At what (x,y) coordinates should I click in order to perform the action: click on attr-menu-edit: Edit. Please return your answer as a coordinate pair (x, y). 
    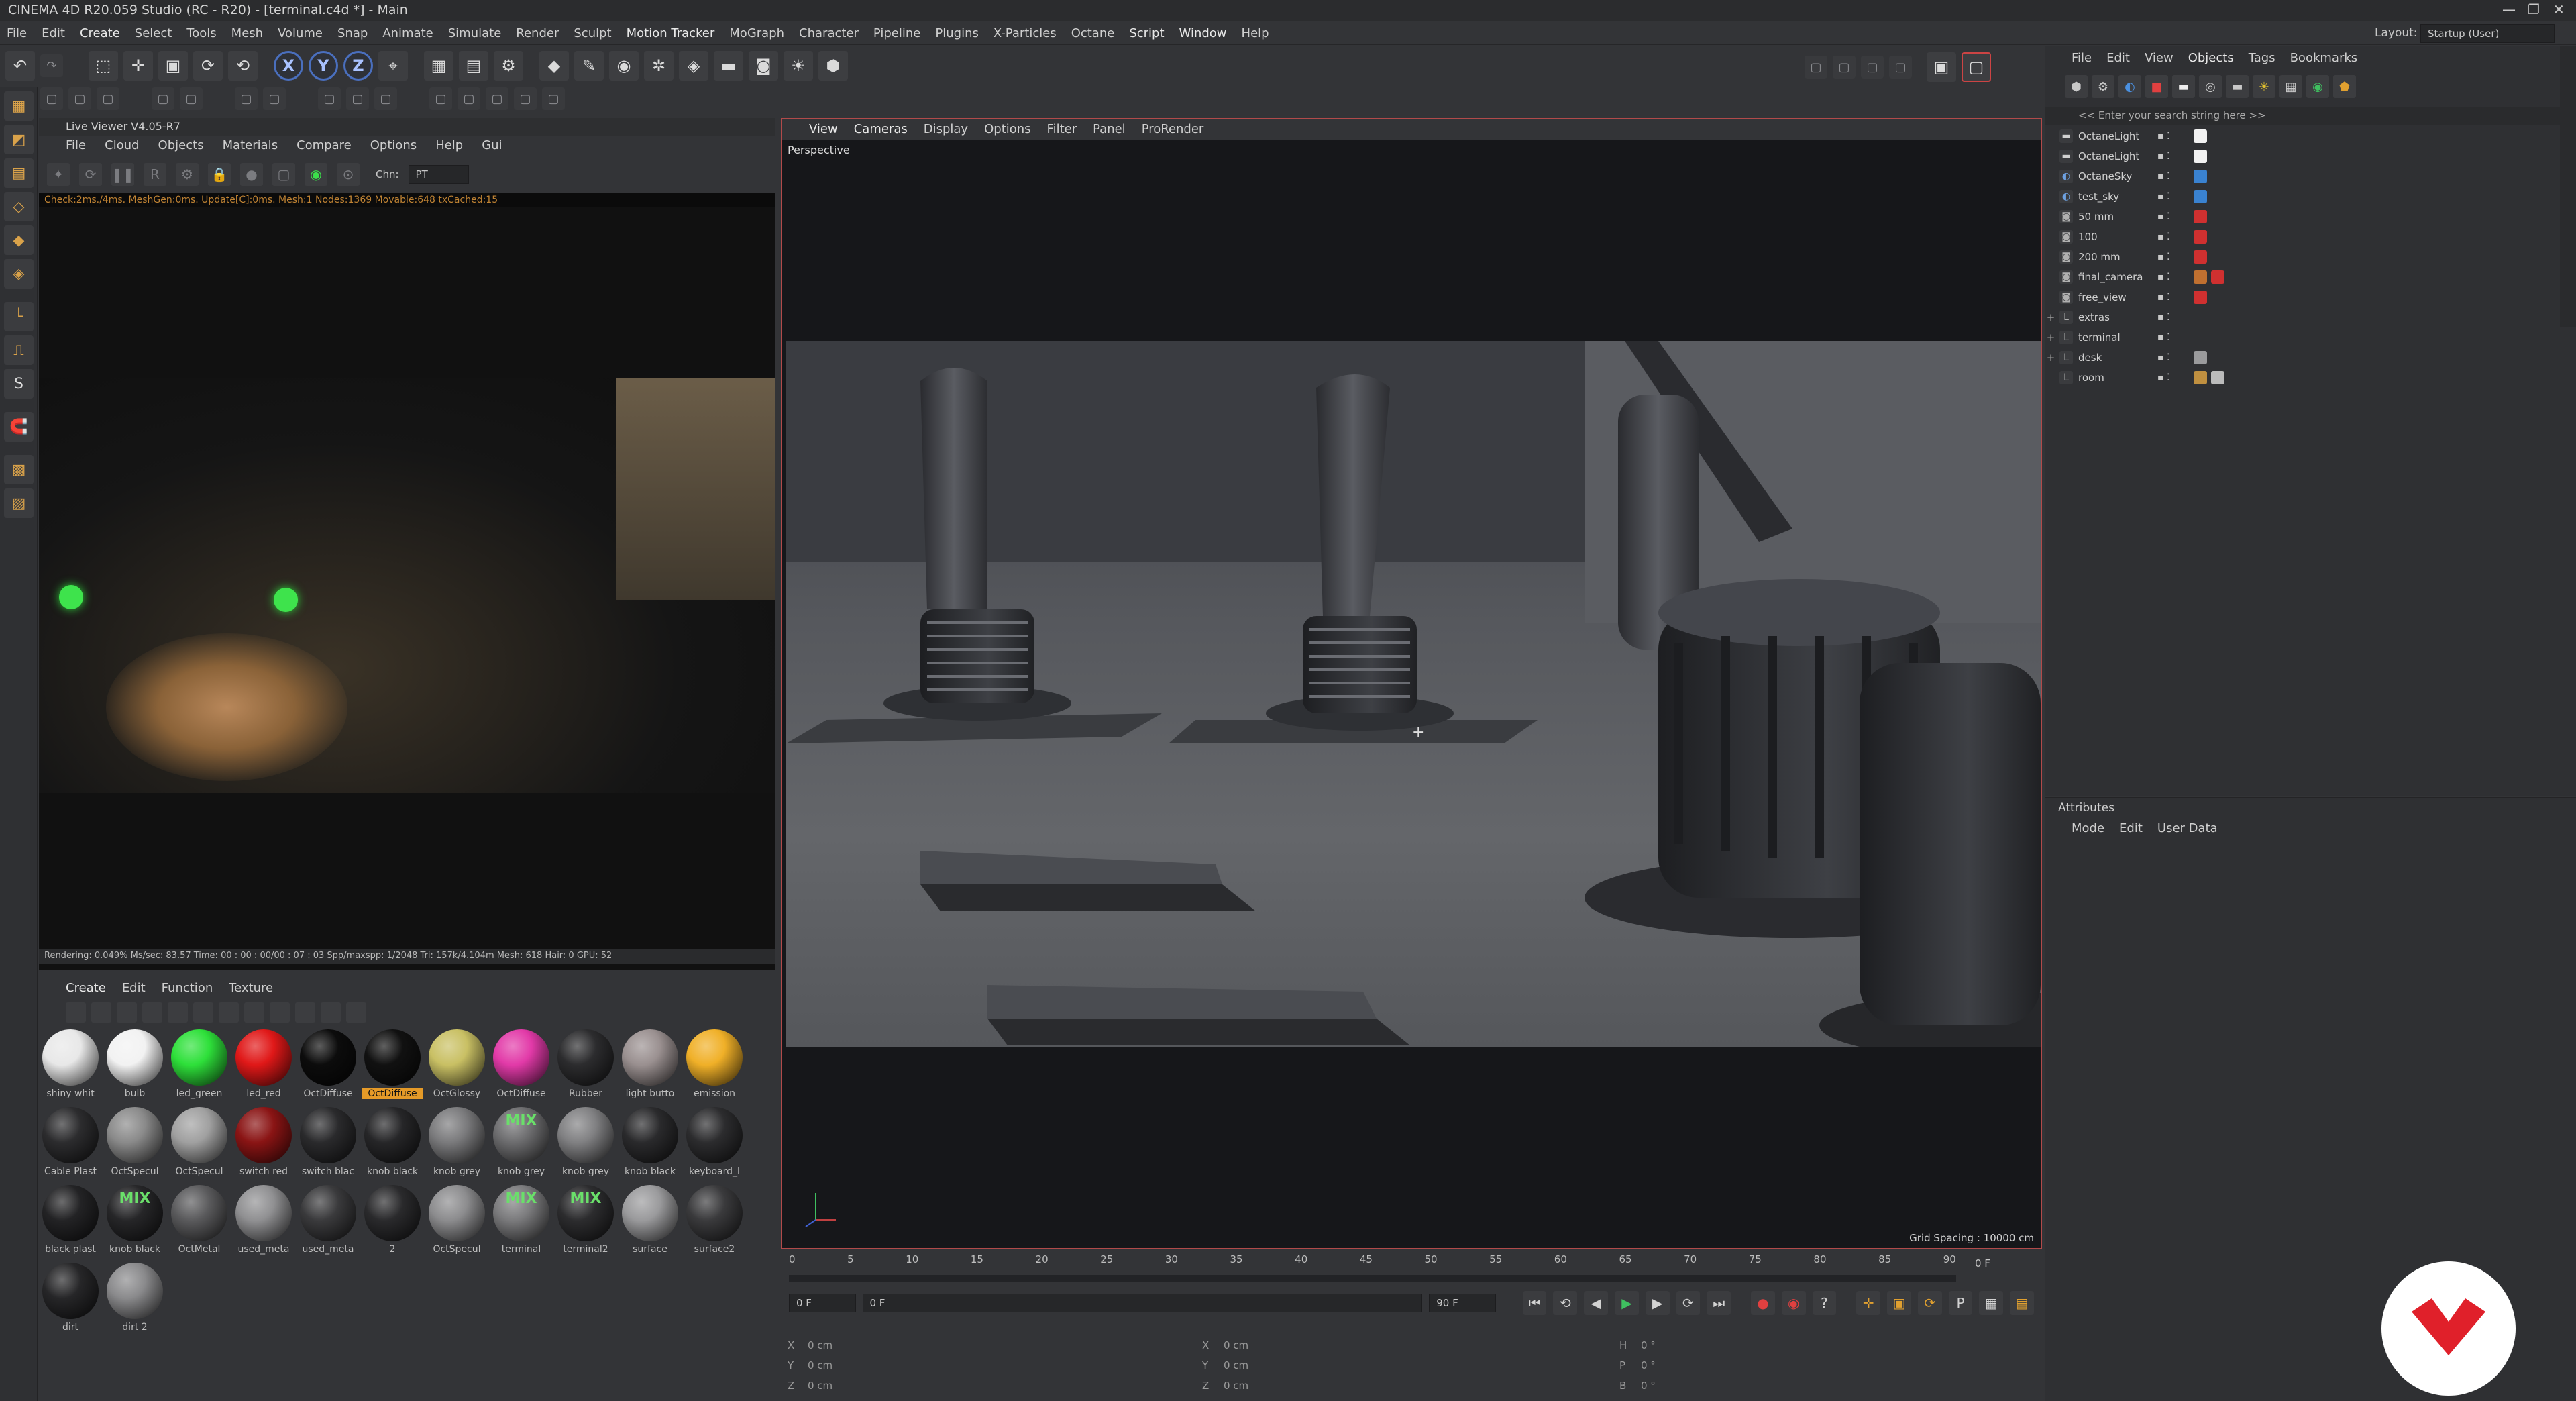
    Looking at the image, I should click on (2131, 828).